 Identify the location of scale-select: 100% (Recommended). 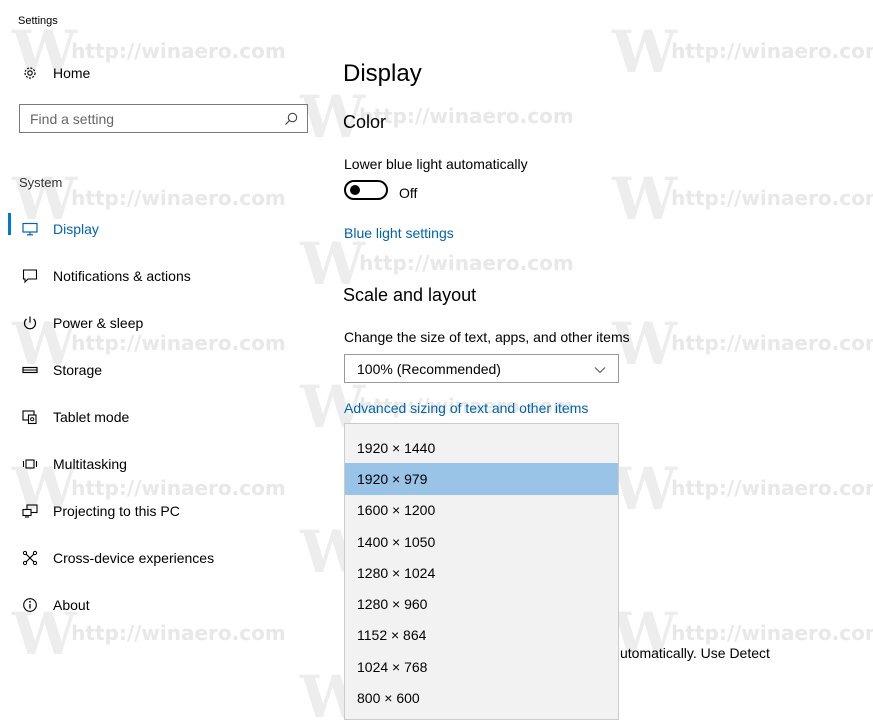
(481, 368).